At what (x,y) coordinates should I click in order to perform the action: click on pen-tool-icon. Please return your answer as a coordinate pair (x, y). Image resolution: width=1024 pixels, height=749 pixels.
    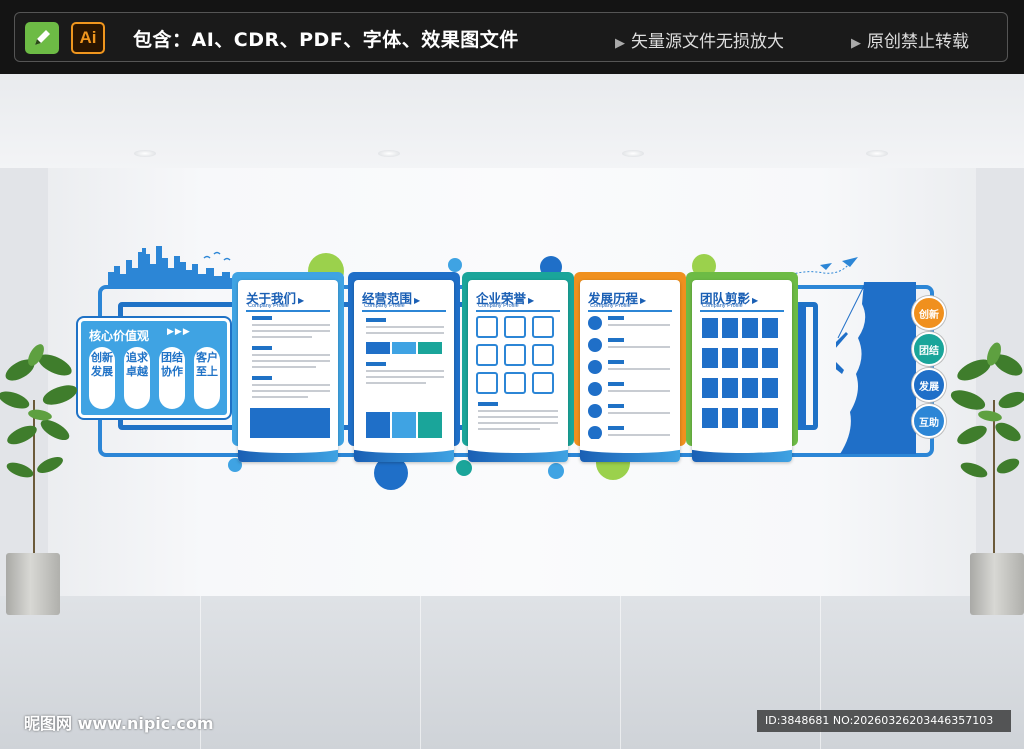
    Looking at the image, I should click on (42, 38).